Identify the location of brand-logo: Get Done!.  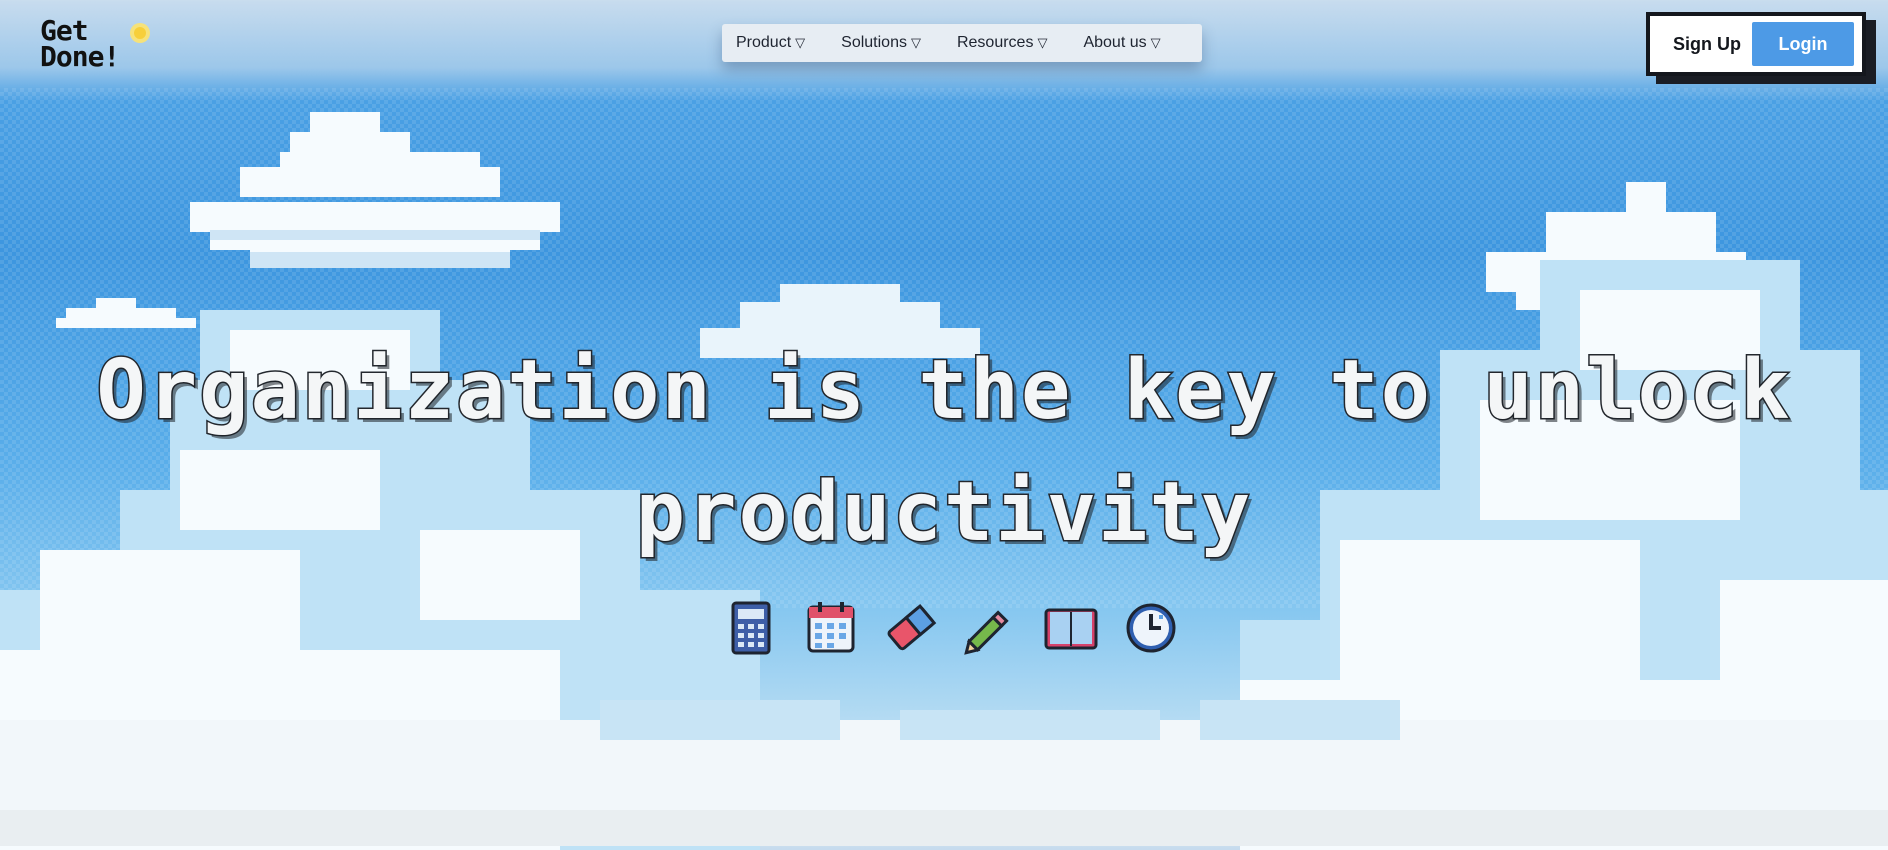
(95, 45).